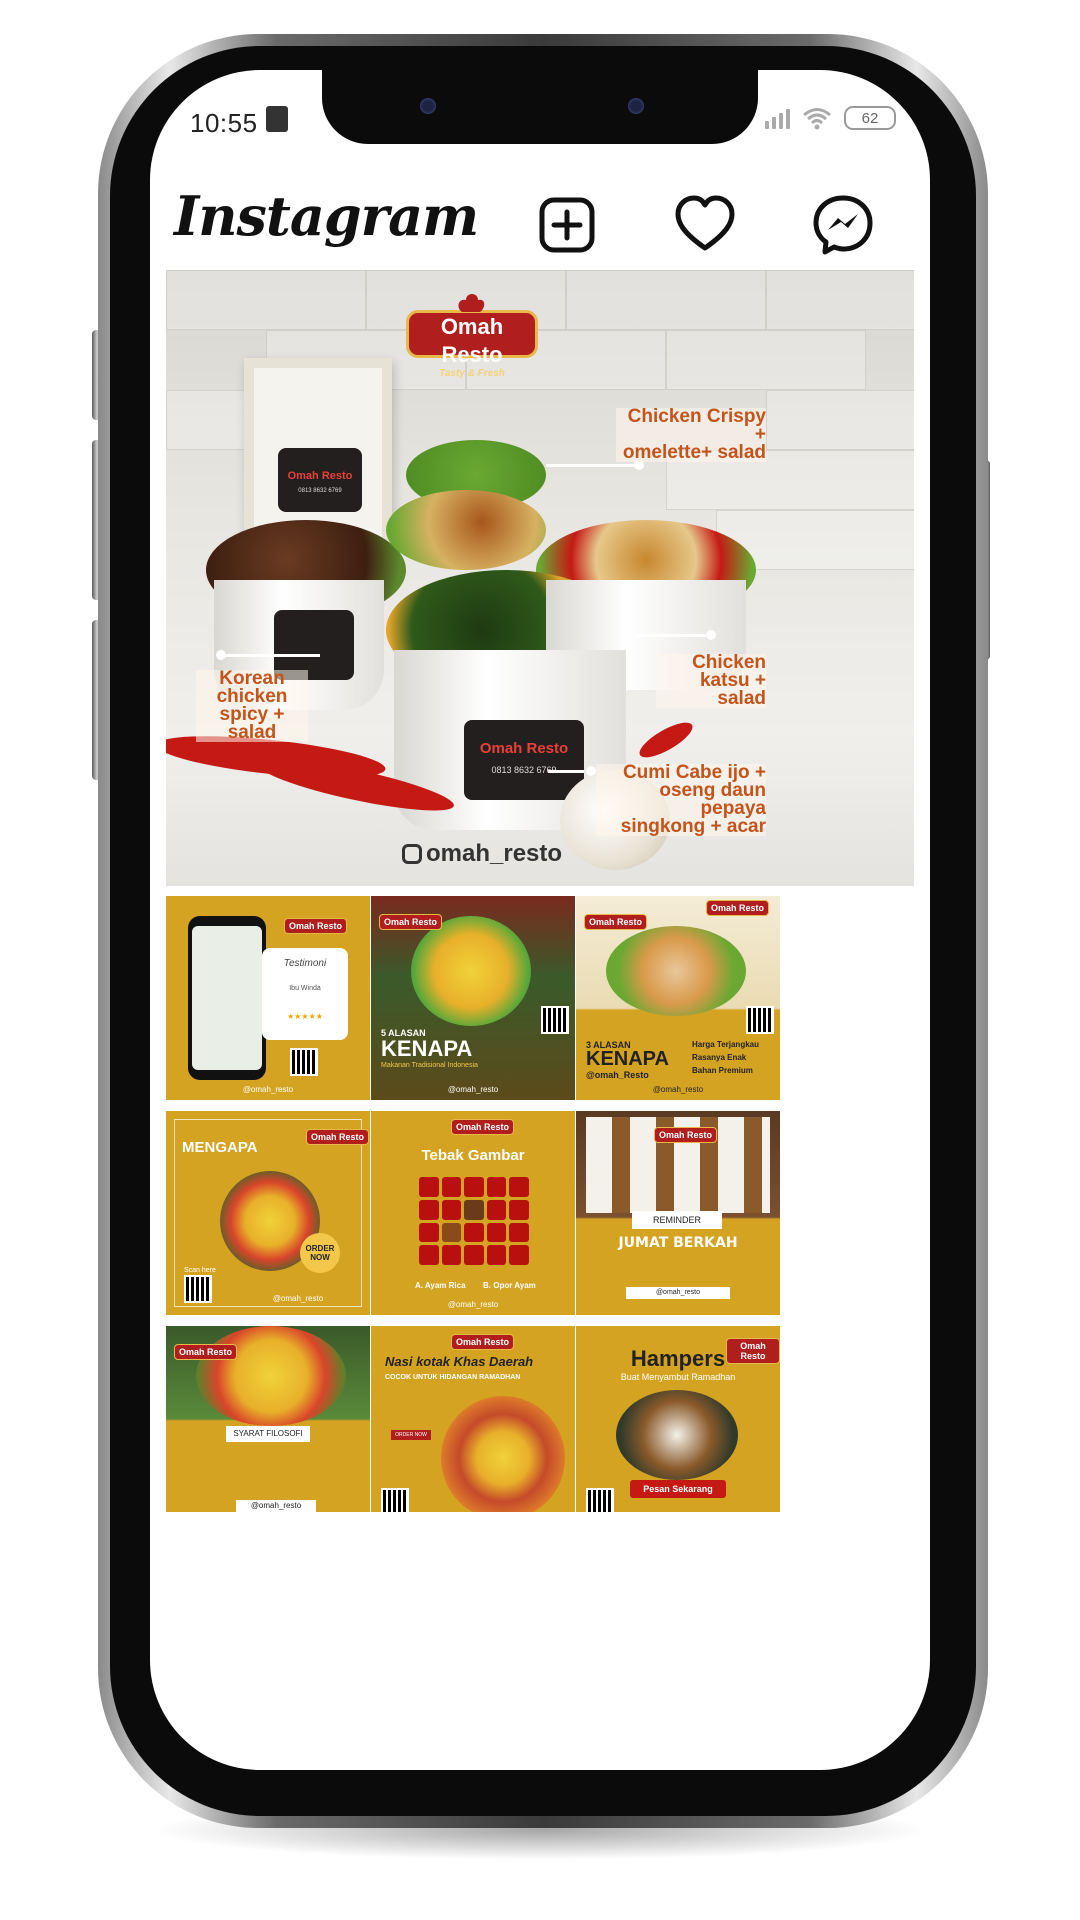 Image resolution: width=1080 pixels, height=1920 pixels. What do you see at coordinates (252, 705) in the screenshot?
I see `callout-korean: Korean chicken spicy + salad` at bounding box center [252, 705].